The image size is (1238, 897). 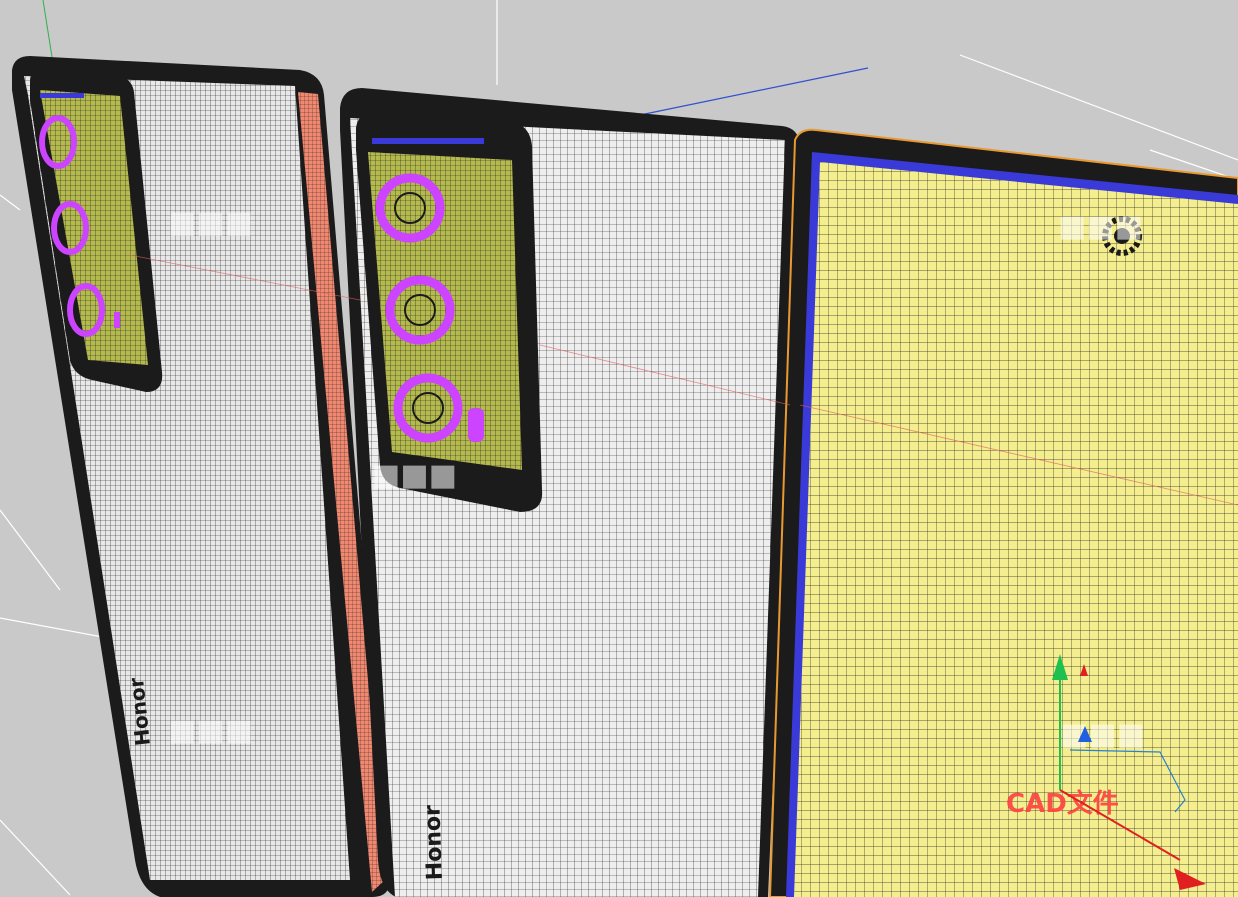 I want to click on scene-axis-line-blue, so click(x=754, y=91).